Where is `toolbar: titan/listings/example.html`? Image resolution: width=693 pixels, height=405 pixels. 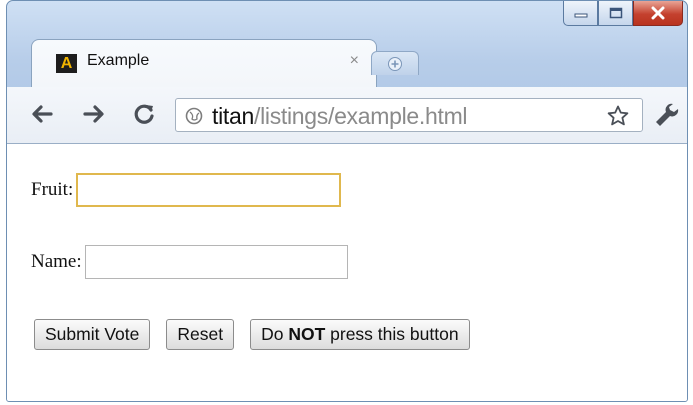 toolbar: titan/listings/example.html is located at coordinates (347, 115).